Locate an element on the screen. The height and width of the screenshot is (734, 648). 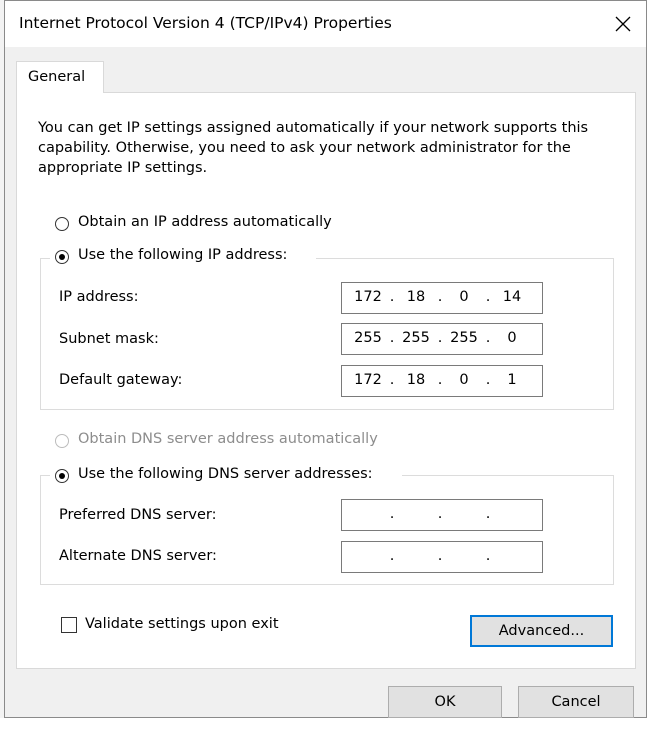
obtain-ip-auto-label: Obtain an IP address automatically is located at coordinates (205, 222).